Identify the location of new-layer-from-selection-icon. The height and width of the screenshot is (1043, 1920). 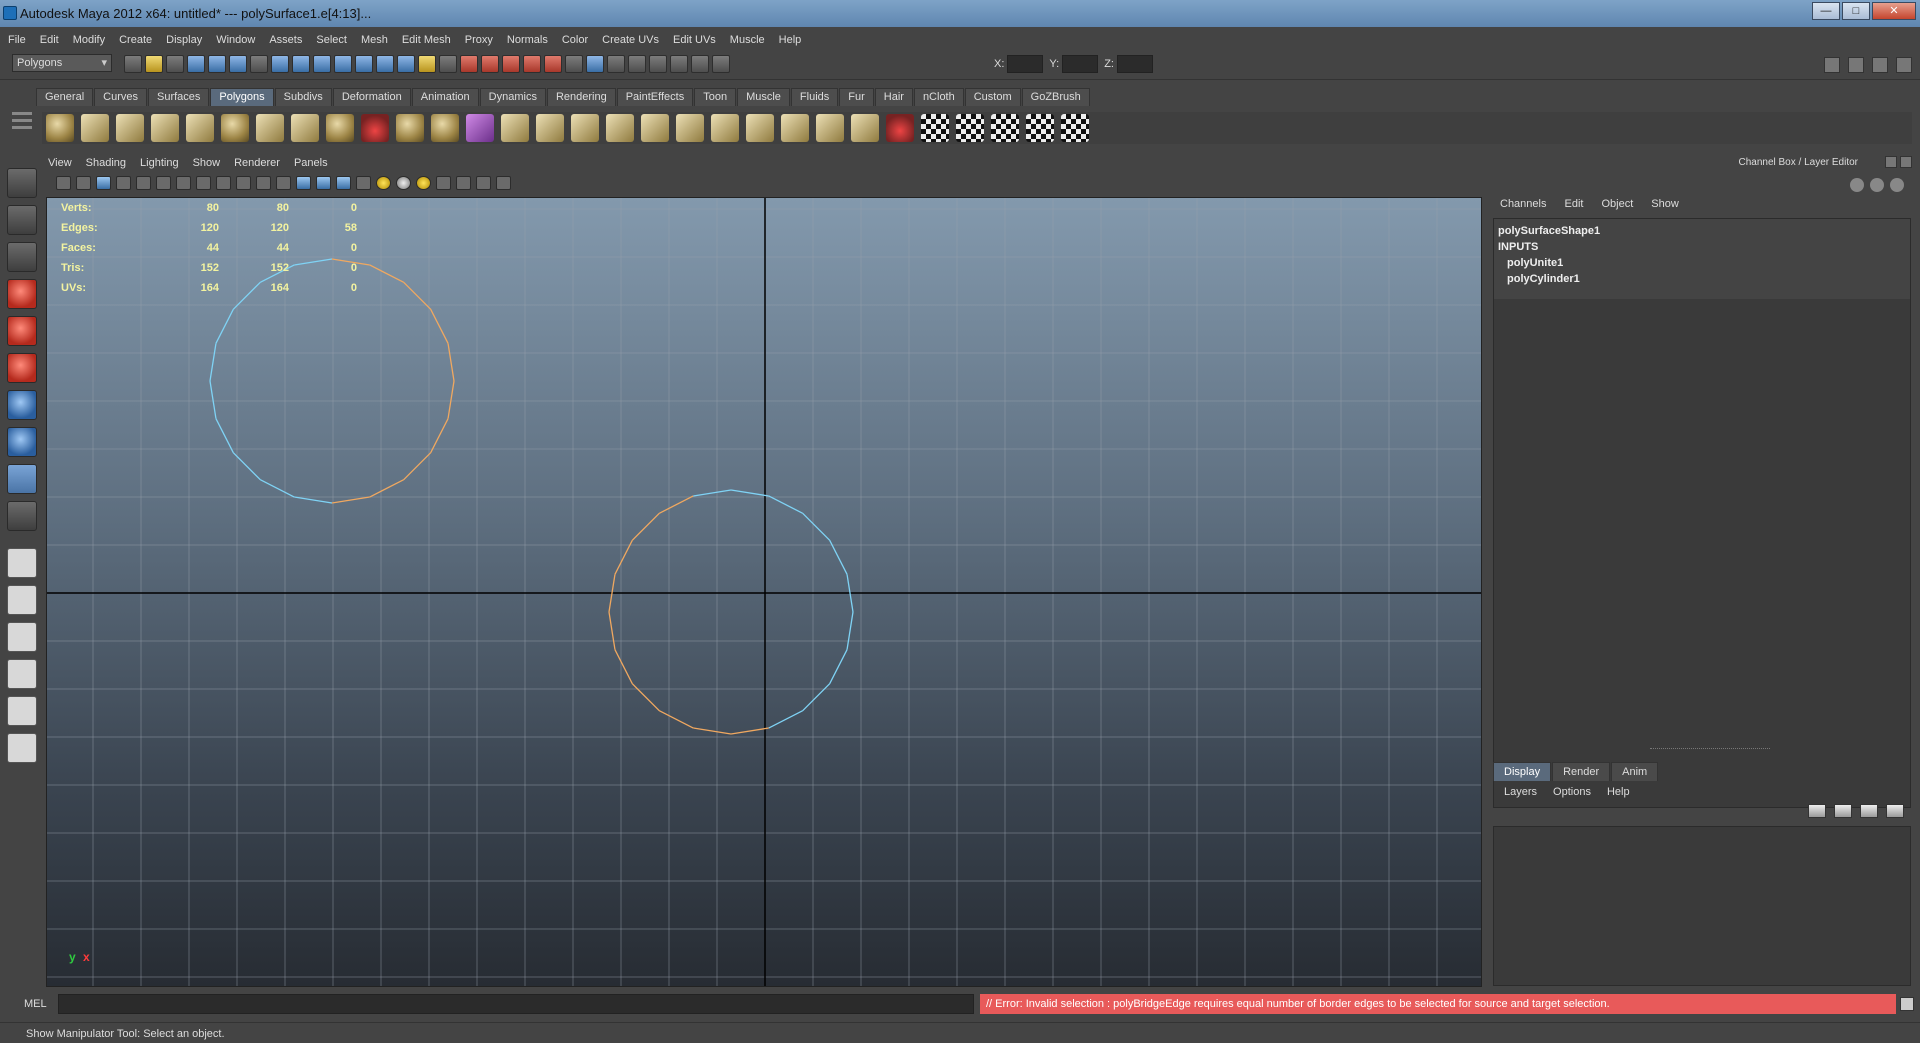
(1895, 811).